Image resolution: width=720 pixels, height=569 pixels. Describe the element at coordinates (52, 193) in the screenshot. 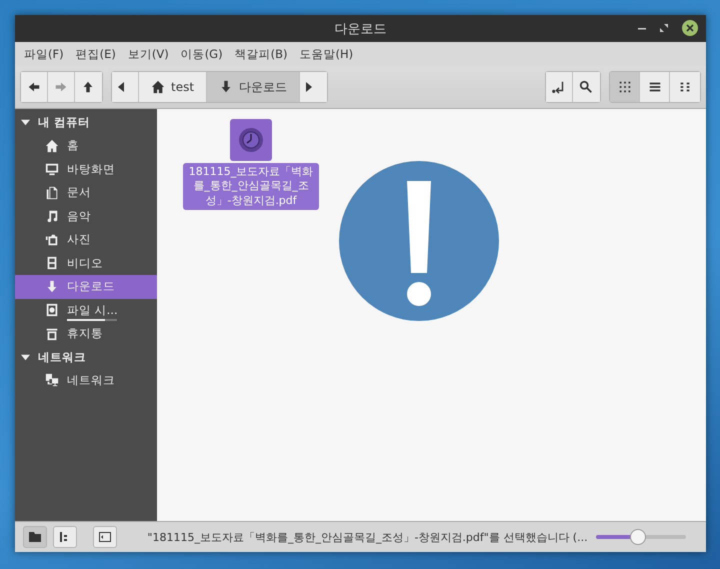

I see `document-icon` at that location.